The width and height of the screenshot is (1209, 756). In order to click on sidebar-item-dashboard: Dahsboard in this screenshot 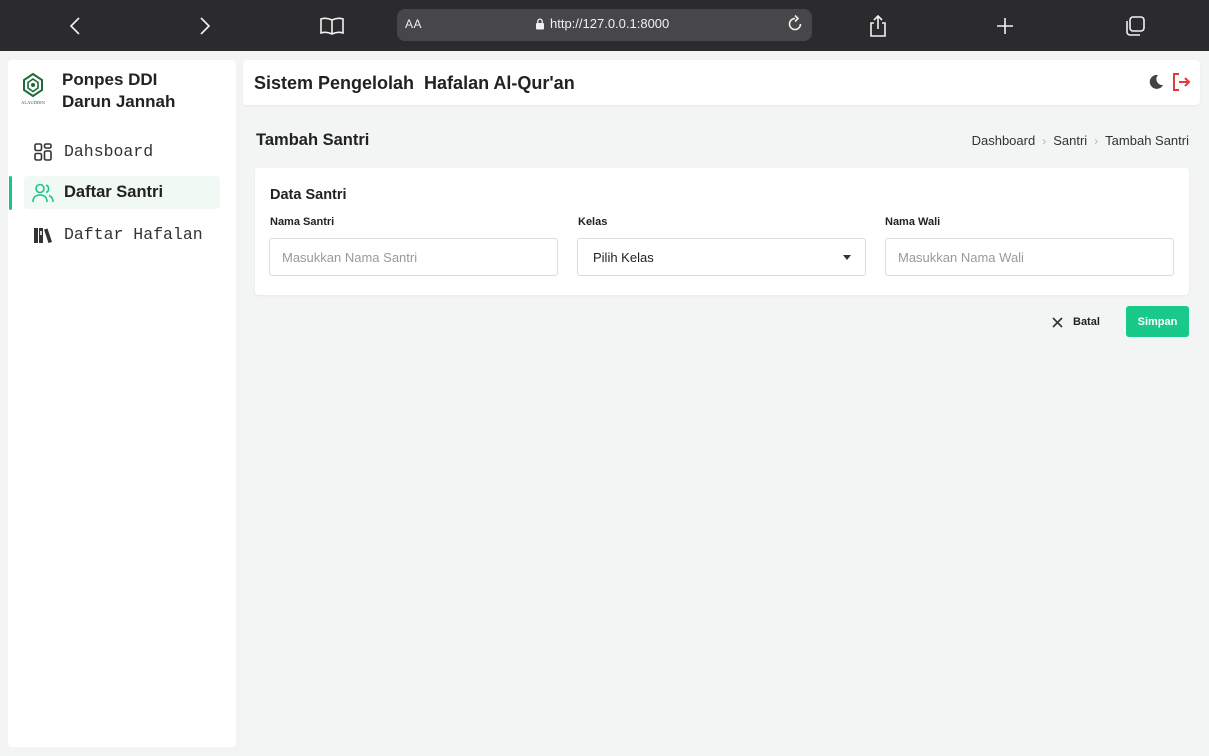, I will do `click(122, 151)`.